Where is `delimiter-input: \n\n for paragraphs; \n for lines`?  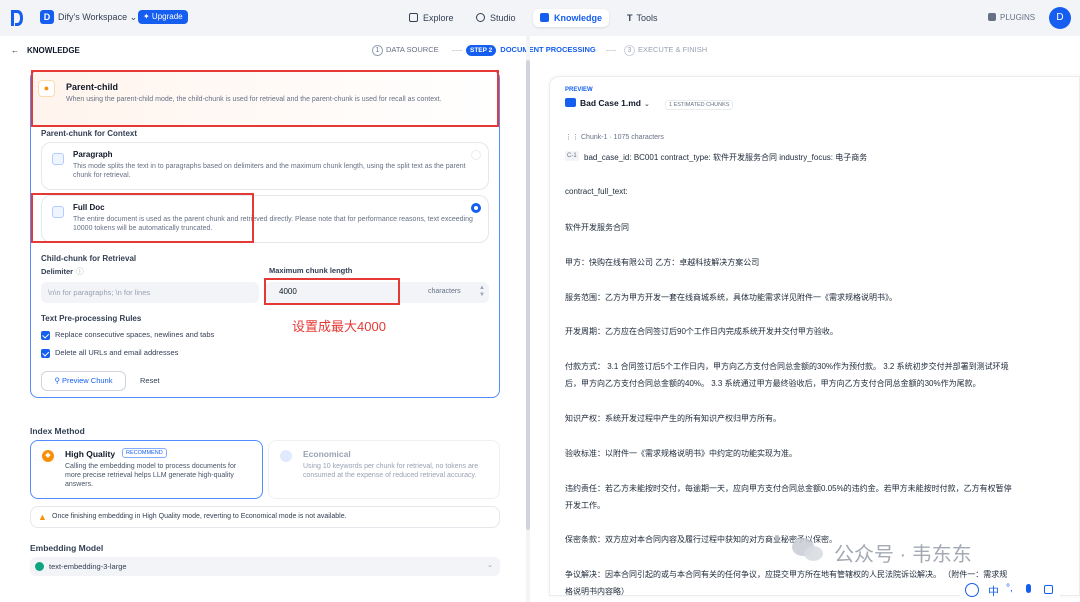 delimiter-input: \n\n for paragraphs; \n for lines is located at coordinates (150, 292).